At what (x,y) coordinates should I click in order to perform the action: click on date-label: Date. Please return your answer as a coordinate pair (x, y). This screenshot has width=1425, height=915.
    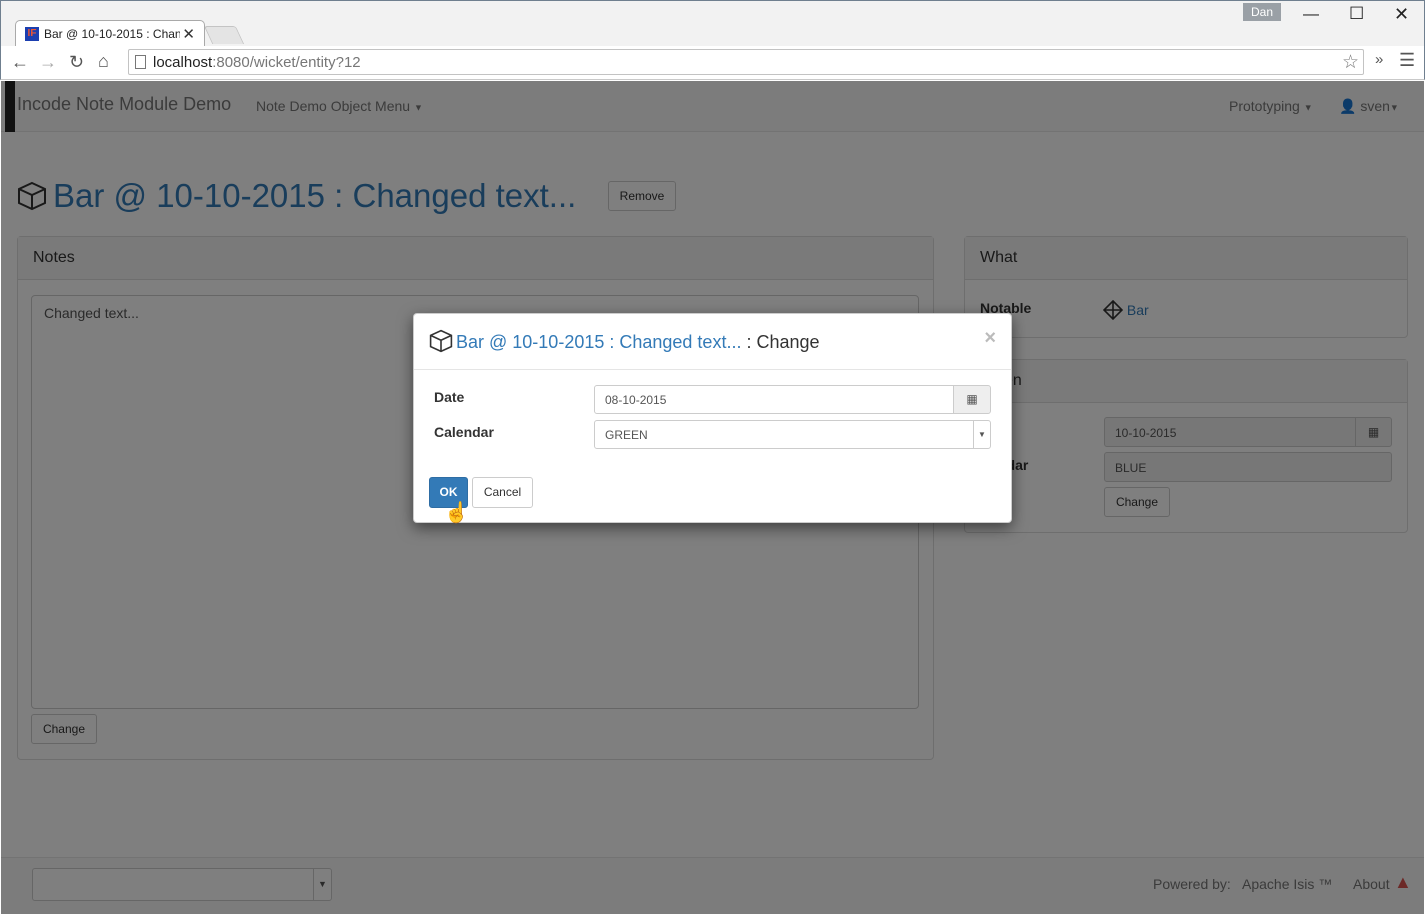
    Looking at the image, I should click on (449, 397).